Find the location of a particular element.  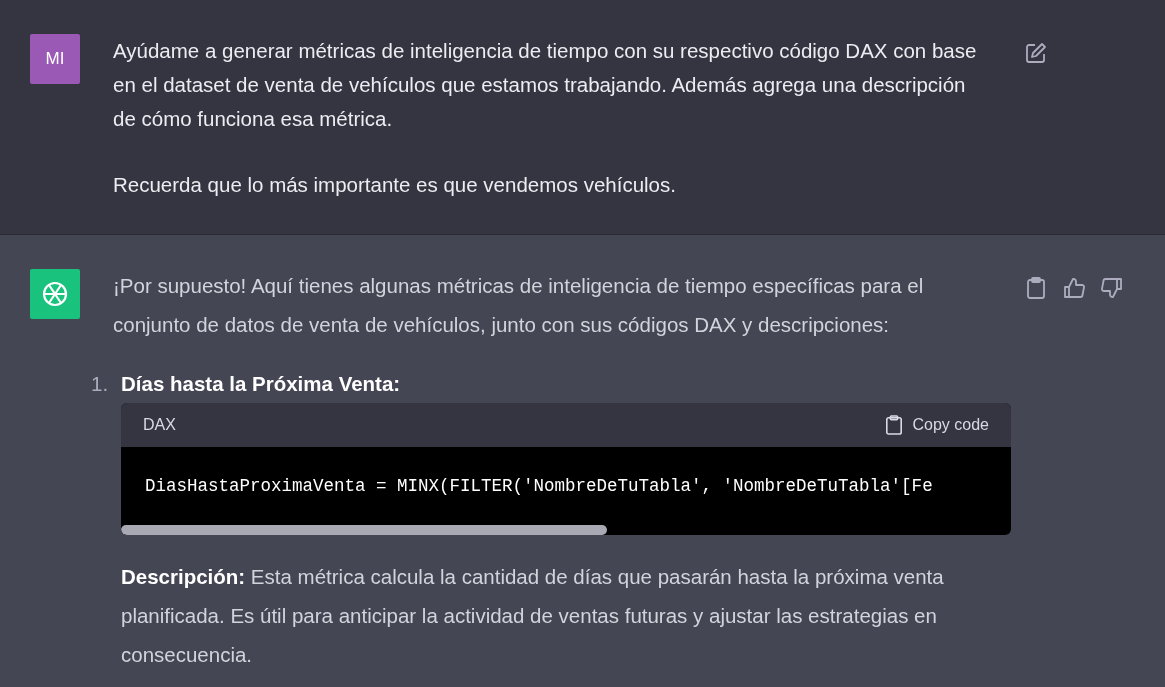

list-number: 1. is located at coordinates (100, 384).